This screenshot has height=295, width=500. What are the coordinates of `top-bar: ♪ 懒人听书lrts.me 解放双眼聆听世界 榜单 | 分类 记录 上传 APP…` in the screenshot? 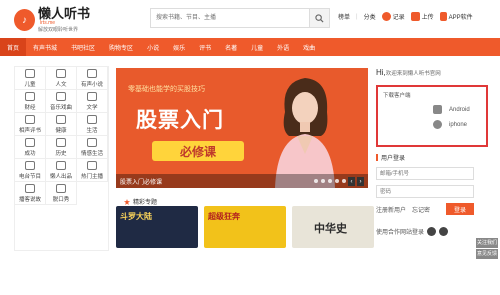 It's located at (250, 18).